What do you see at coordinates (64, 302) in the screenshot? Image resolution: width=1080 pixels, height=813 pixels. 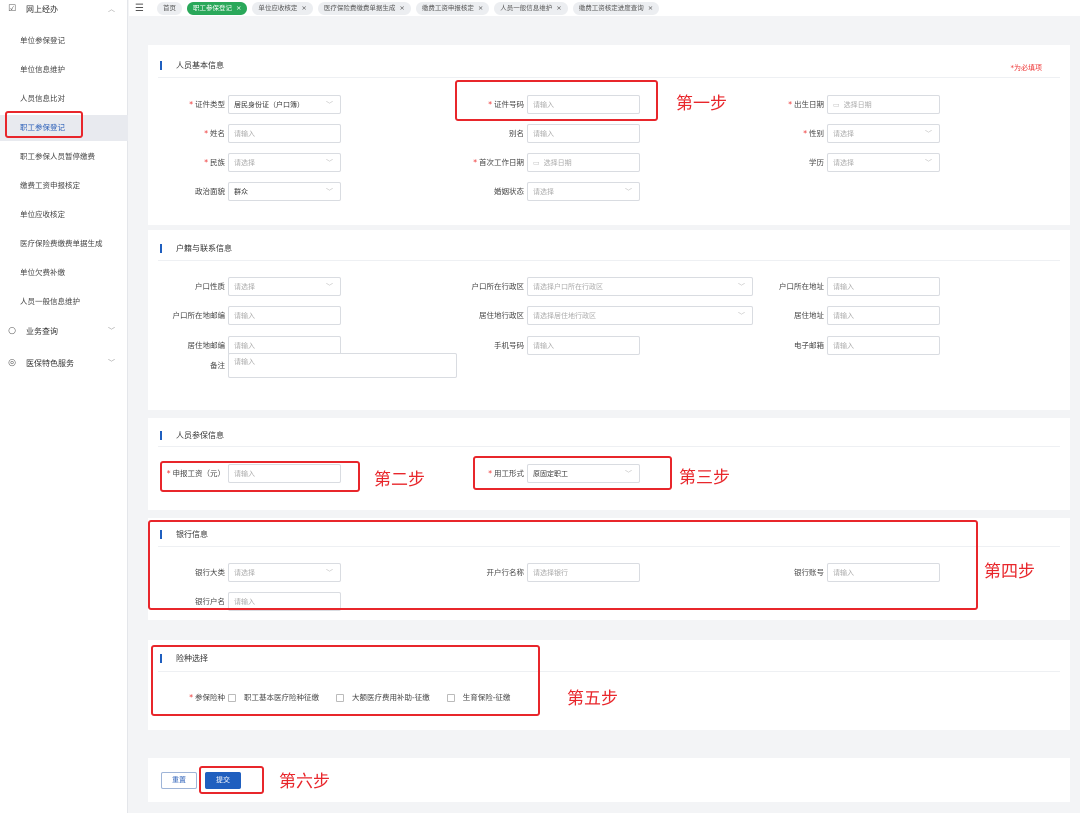 I see `sidebar-item: 人员一般信息维护` at bounding box center [64, 302].